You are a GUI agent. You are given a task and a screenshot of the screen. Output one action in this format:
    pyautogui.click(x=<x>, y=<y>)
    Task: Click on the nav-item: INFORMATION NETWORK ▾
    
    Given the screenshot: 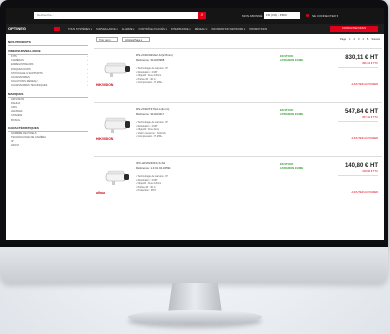 What is the action you would take?
    pyautogui.click(x=228, y=29)
    